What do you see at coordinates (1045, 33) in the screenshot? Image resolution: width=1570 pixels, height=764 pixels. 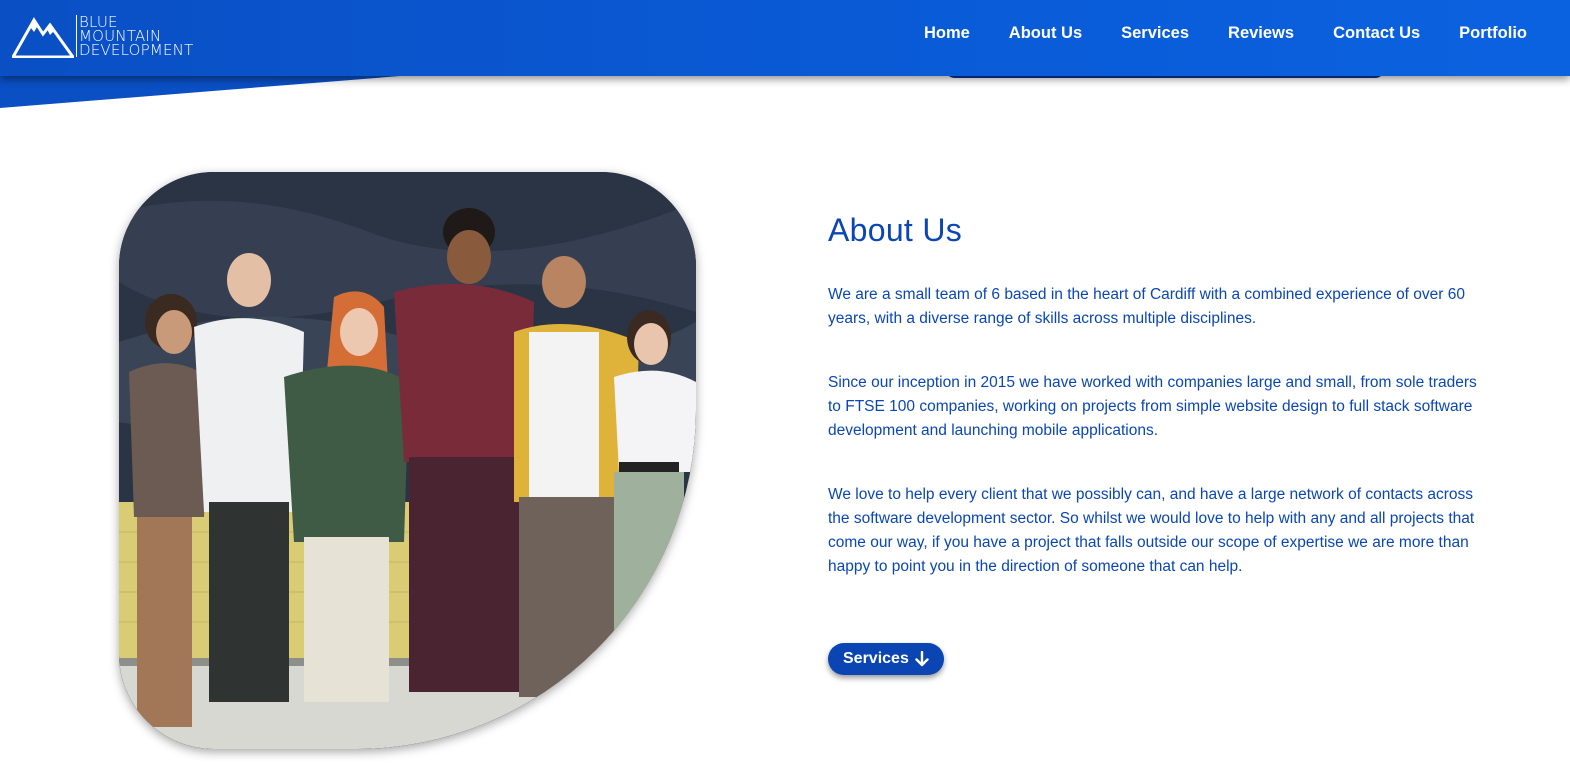 I see `nav-about-us: About Us` at bounding box center [1045, 33].